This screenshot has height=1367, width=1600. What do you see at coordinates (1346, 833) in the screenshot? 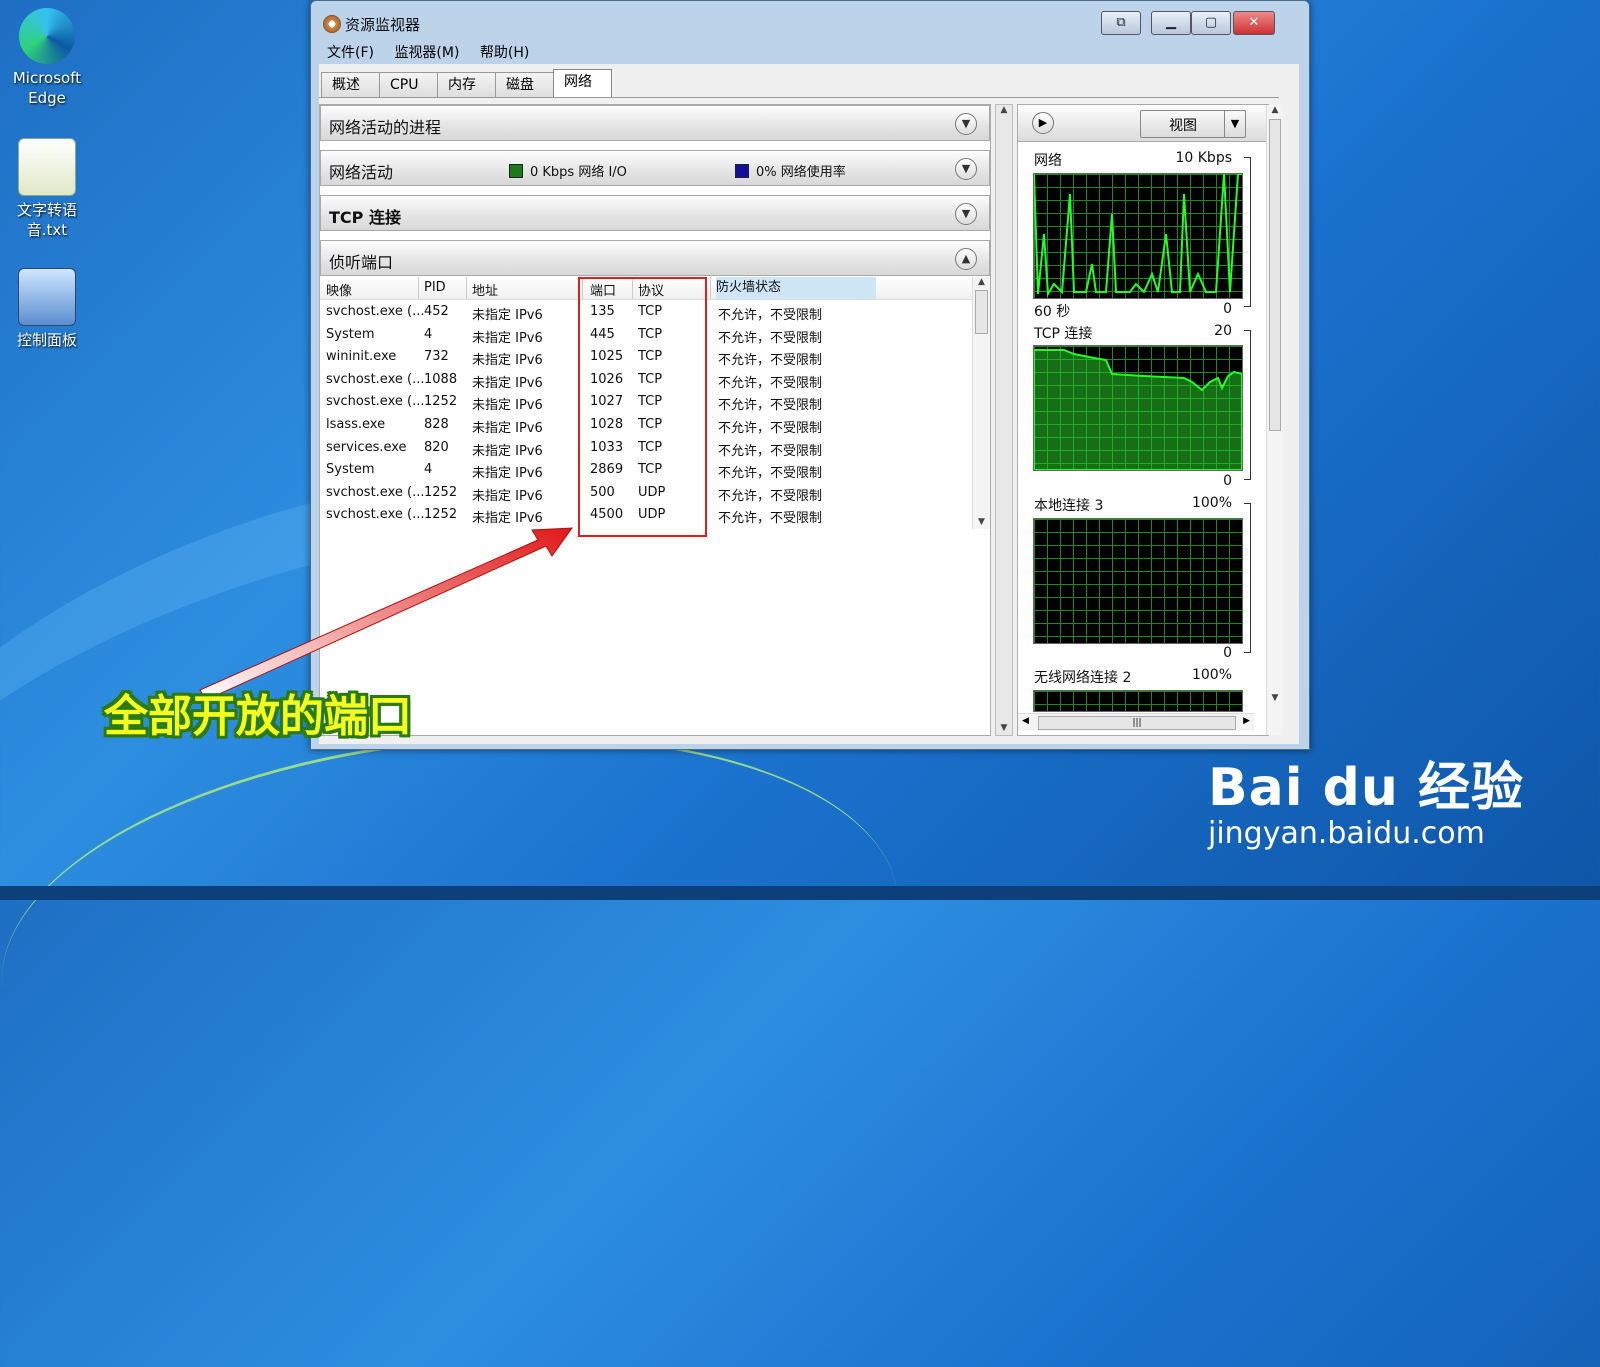
I see `watermark-url: jingyan.baidu.com` at bounding box center [1346, 833].